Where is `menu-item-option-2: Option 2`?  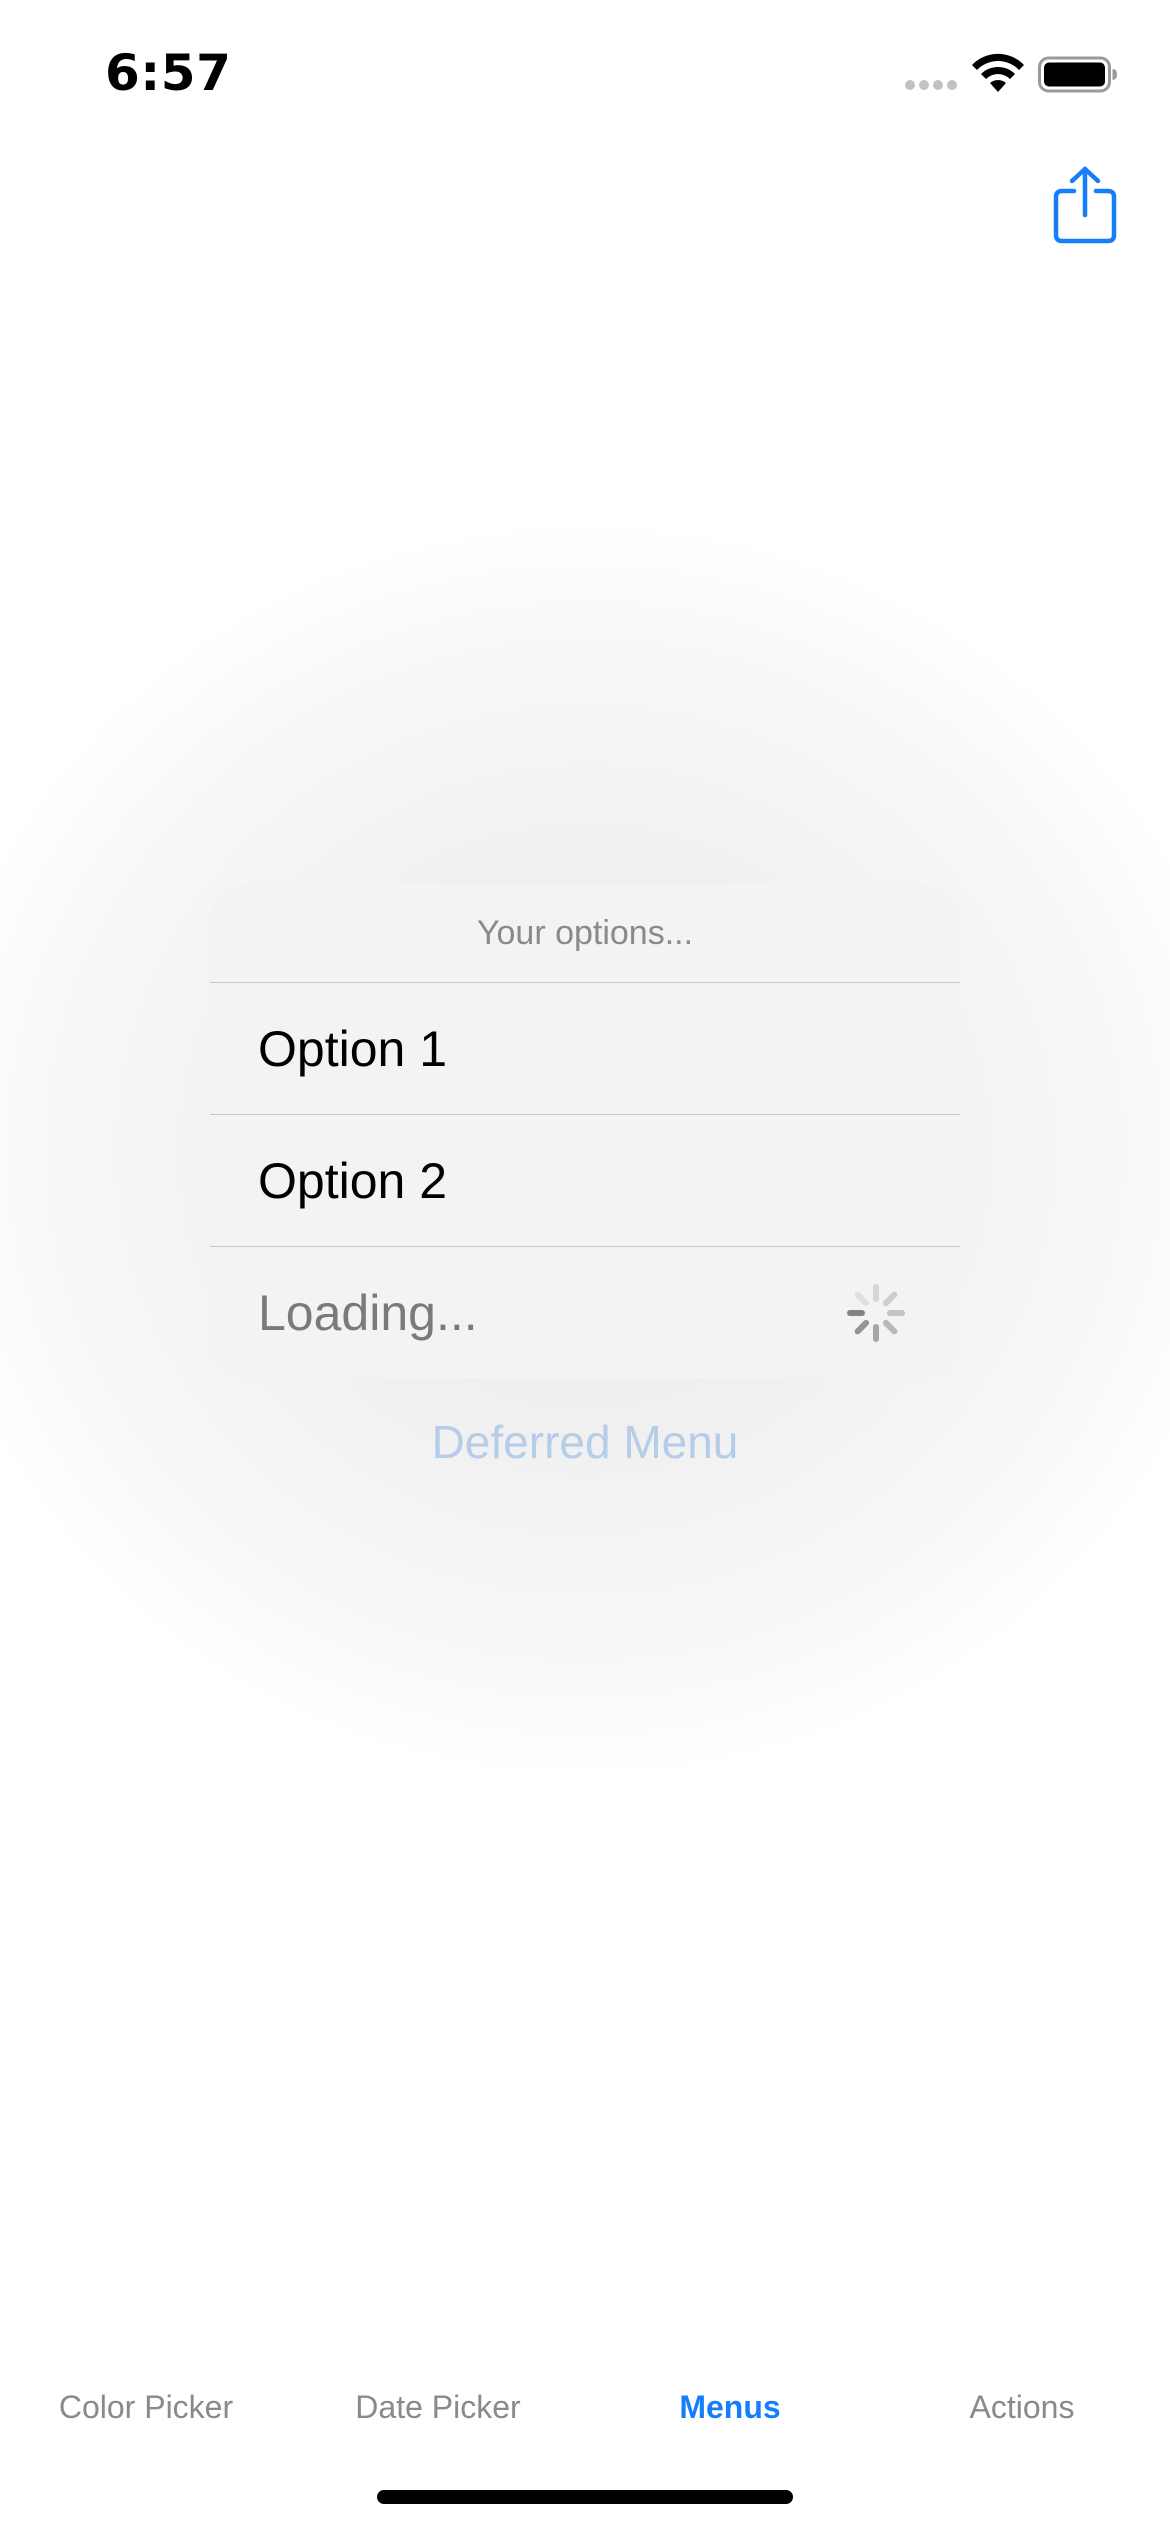 menu-item-option-2: Option 2 is located at coordinates (585, 1181).